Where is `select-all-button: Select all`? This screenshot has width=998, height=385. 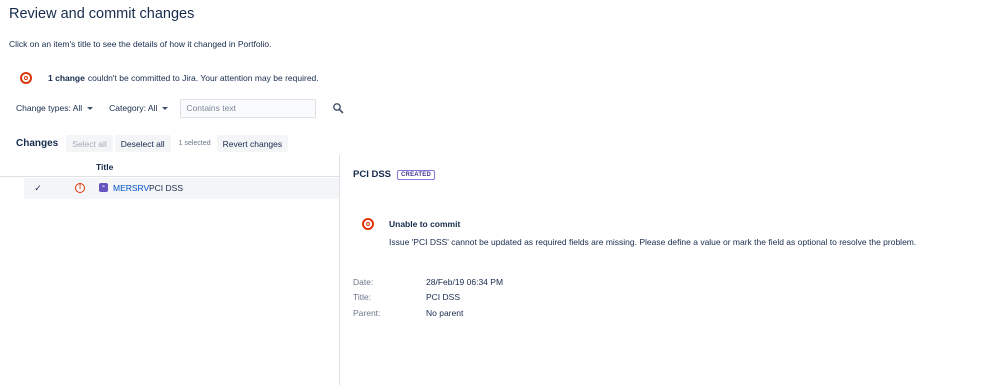 select-all-button: Select all is located at coordinates (89, 143).